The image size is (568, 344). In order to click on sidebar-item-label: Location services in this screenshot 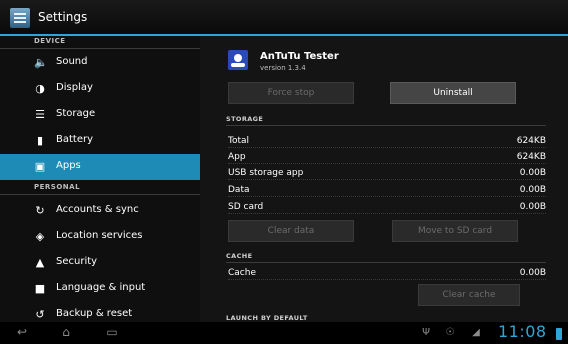, I will do `click(99, 235)`.